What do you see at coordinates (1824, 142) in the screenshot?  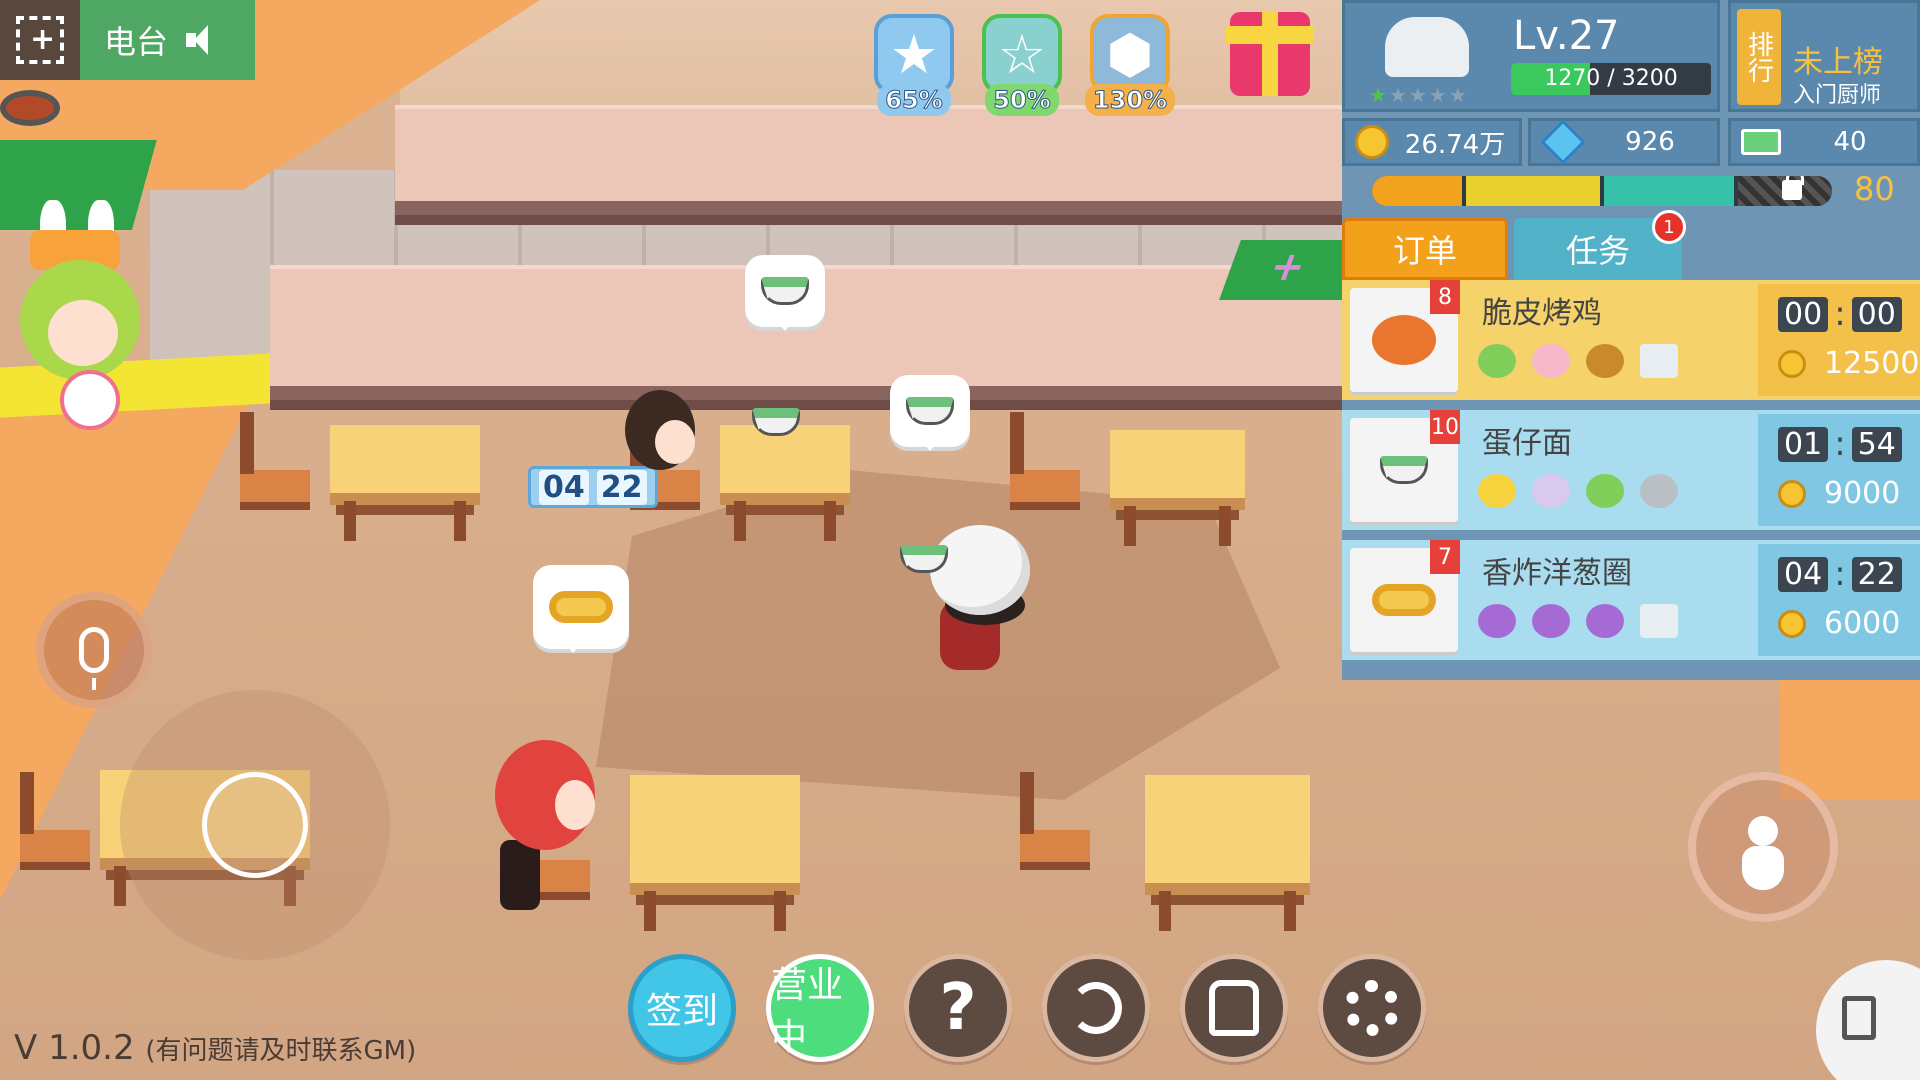 I see `cash-balance: 40` at bounding box center [1824, 142].